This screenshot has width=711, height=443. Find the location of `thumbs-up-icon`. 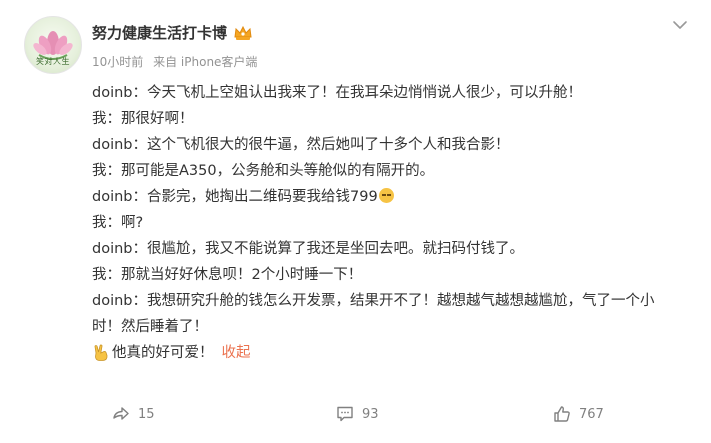

thumbs-up-icon is located at coordinates (562, 414).